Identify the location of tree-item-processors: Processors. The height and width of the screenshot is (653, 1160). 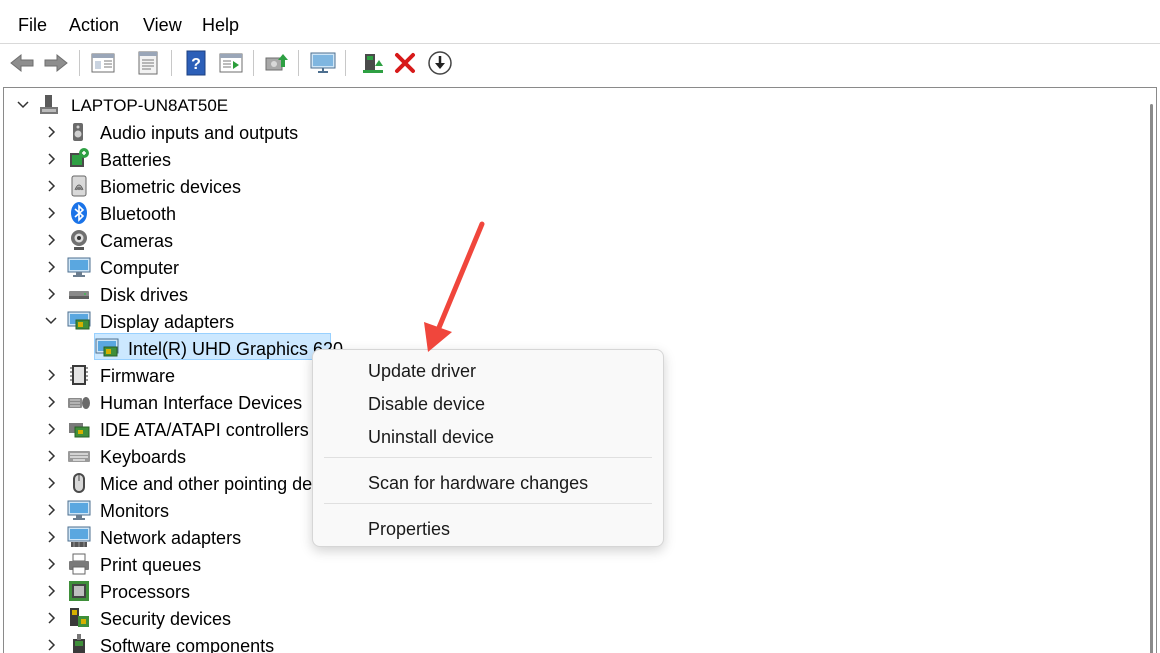
(554, 591).